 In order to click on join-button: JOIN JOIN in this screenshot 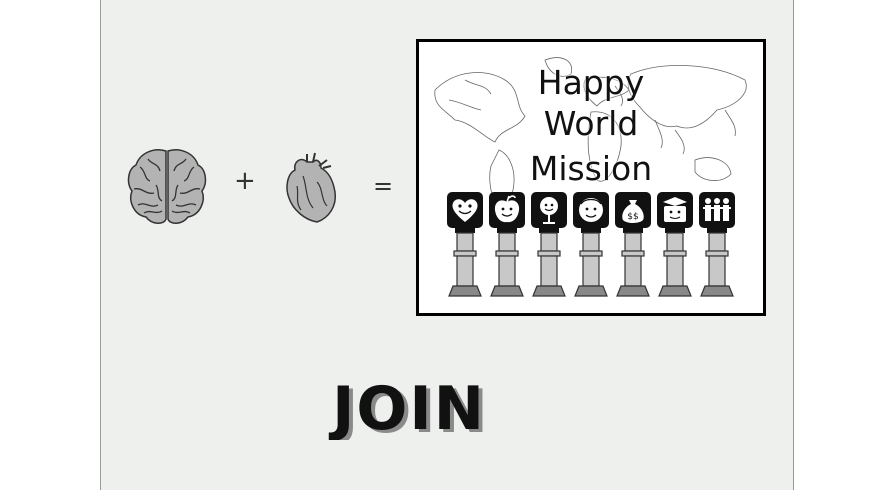, I will do `click(411, 408)`.